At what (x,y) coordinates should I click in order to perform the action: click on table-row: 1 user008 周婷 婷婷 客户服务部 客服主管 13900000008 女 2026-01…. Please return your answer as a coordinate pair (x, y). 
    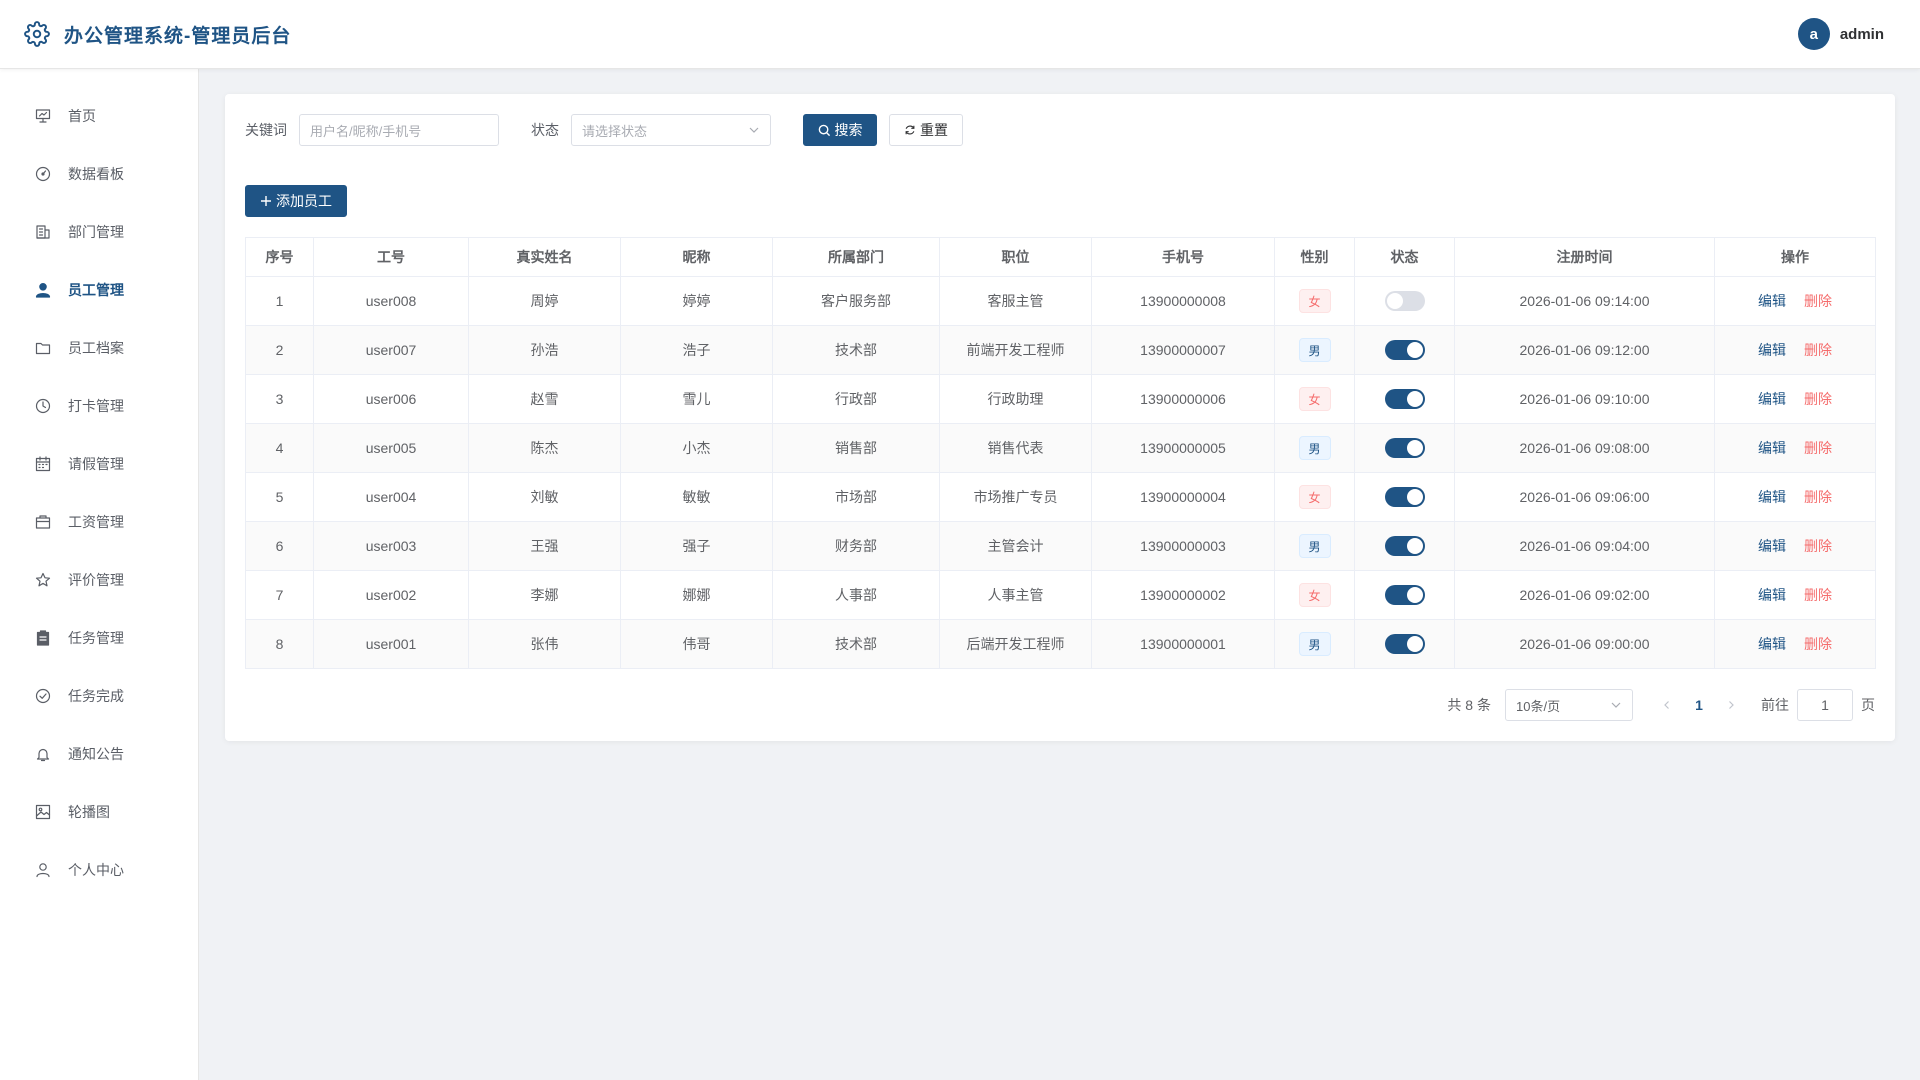
    Looking at the image, I should click on (1060, 301).